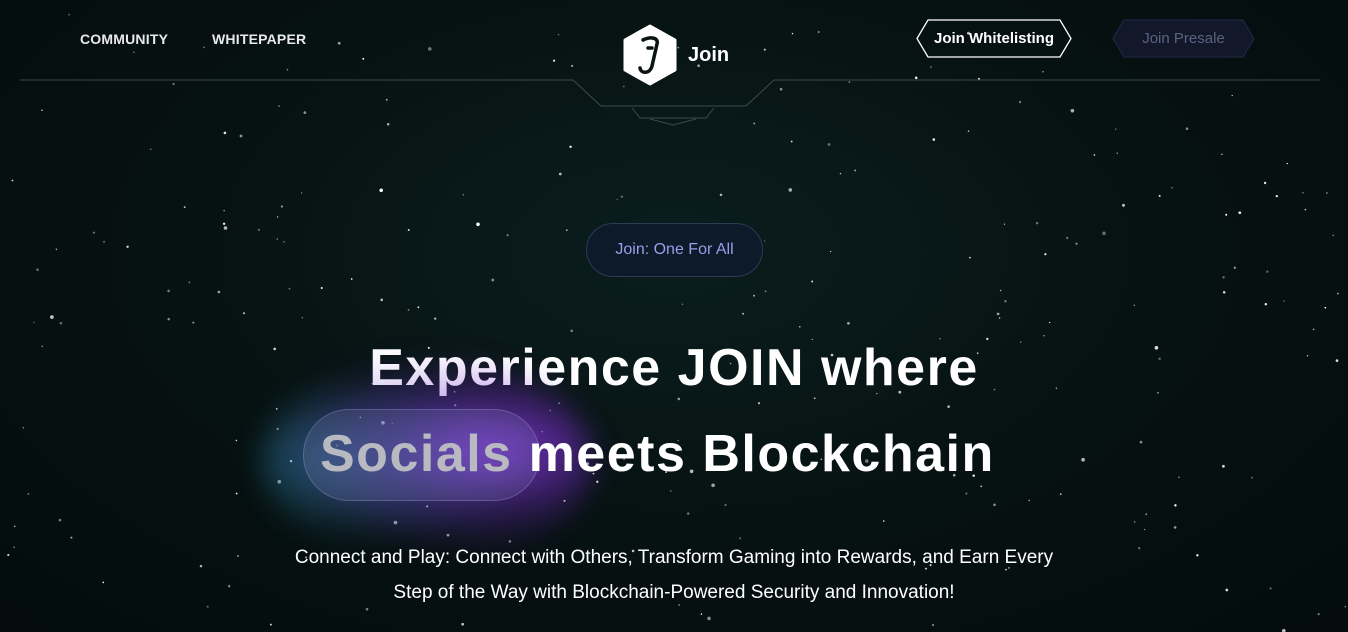 The height and width of the screenshot is (632, 1348). What do you see at coordinates (1183, 38) in the screenshot?
I see `join-presale-button: Join Presale` at bounding box center [1183, 38].